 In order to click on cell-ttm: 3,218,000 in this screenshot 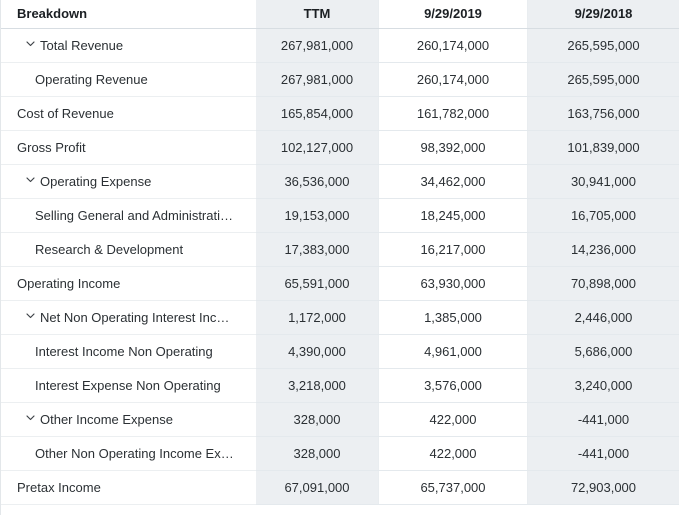, I will do `click(317, 385)`.